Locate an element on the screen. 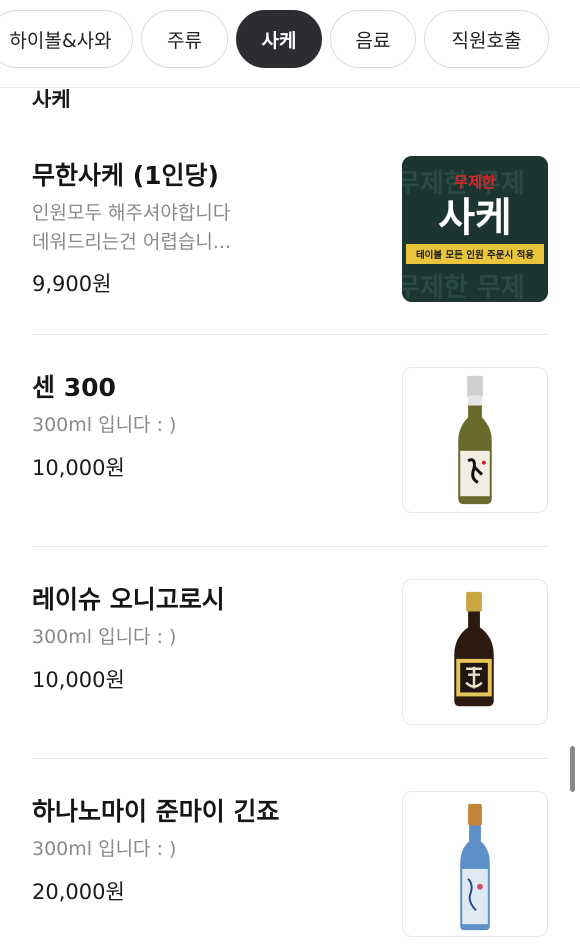  tab-staff-call: 직원호출 is located at coordinates (486, 39).